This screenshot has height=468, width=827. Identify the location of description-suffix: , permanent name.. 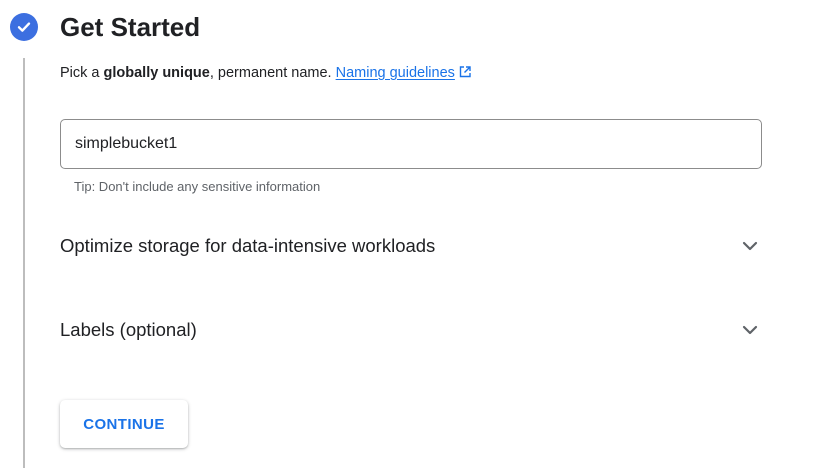
(272, 73).